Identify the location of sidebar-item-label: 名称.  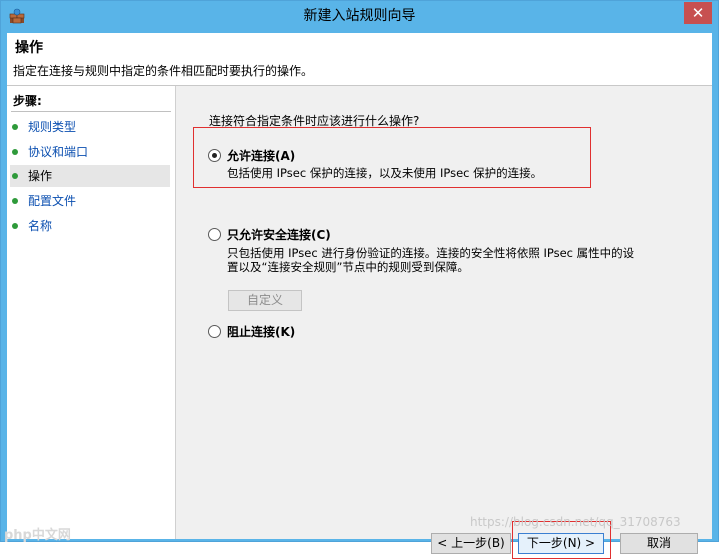
(40, 226).